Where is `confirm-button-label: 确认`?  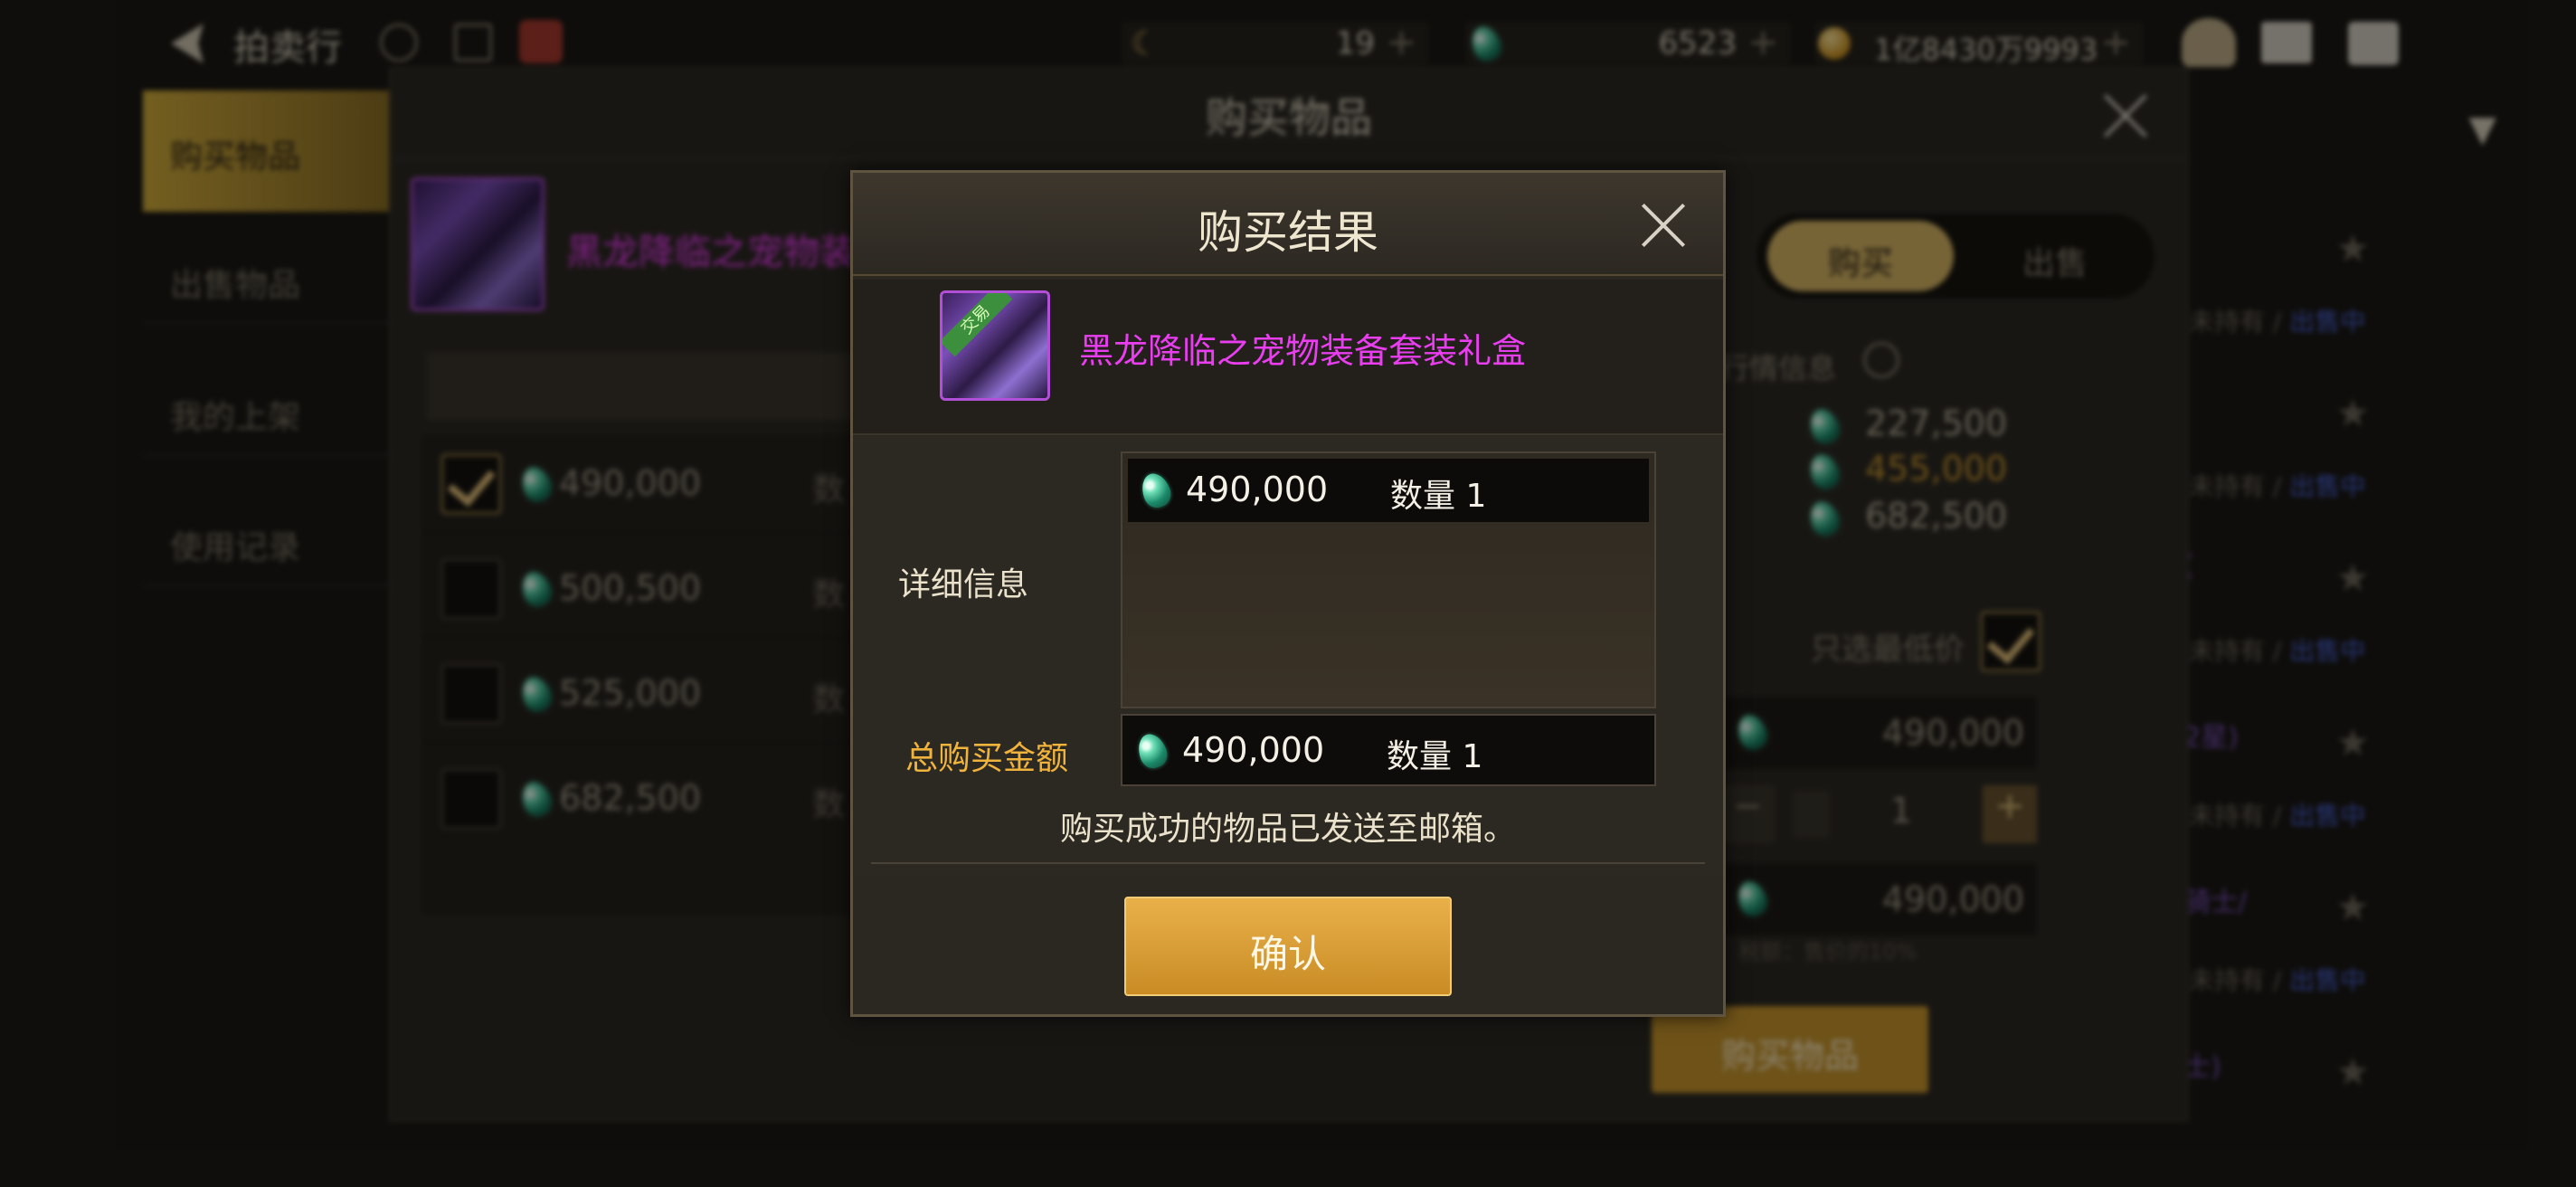
confirm-button-label: 确认 is located at coordinates (1287, 954).